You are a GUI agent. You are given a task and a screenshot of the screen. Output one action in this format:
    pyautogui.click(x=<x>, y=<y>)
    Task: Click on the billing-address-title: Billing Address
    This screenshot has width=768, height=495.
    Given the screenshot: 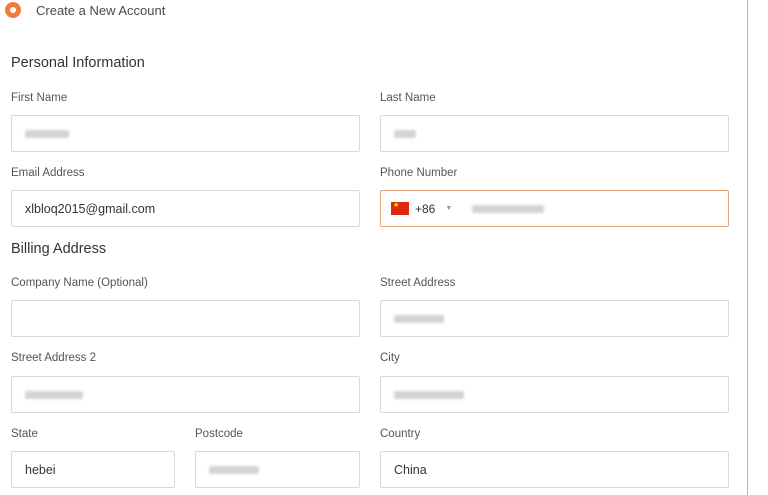 What is the action you would take?
    pyautogui.click(x=59, y=249)
    